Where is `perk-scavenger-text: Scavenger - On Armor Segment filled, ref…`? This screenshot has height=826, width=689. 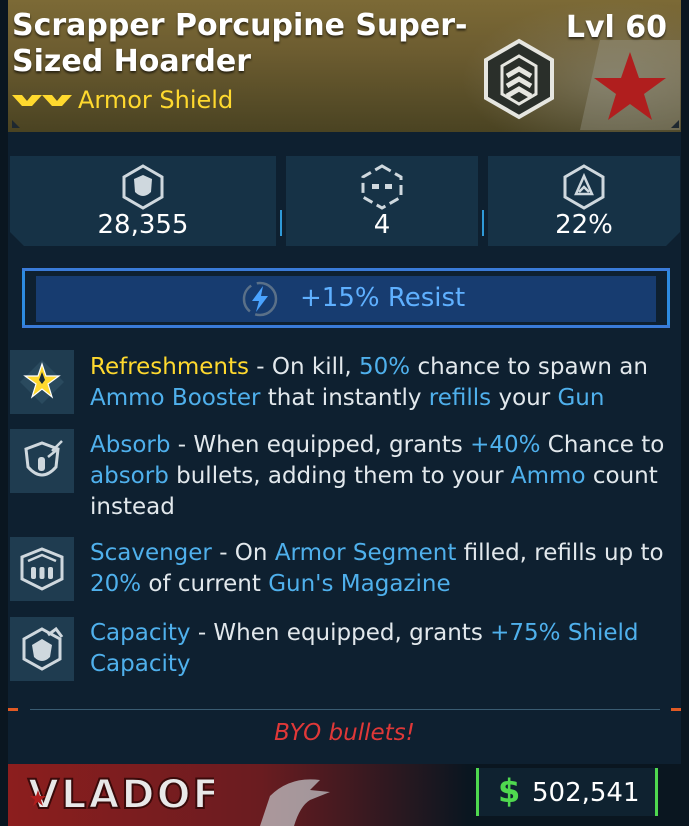 perk-scavenger-text: Scavenger - On Armor Segment filled, ref… is located at coordinates (385, 569).